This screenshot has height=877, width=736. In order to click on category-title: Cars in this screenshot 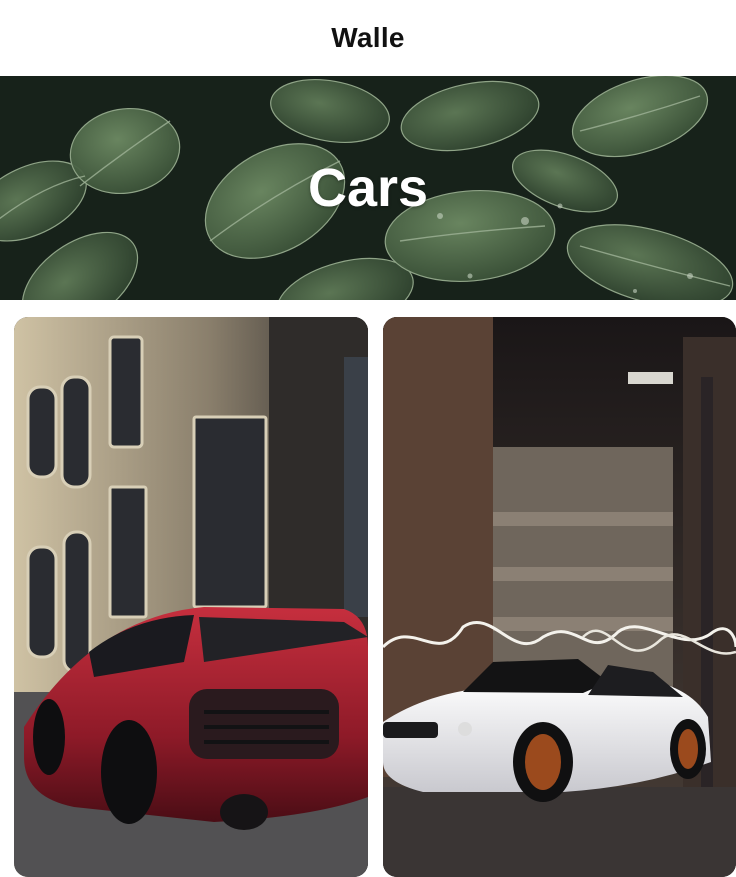, I will do `click(368, 188)`.